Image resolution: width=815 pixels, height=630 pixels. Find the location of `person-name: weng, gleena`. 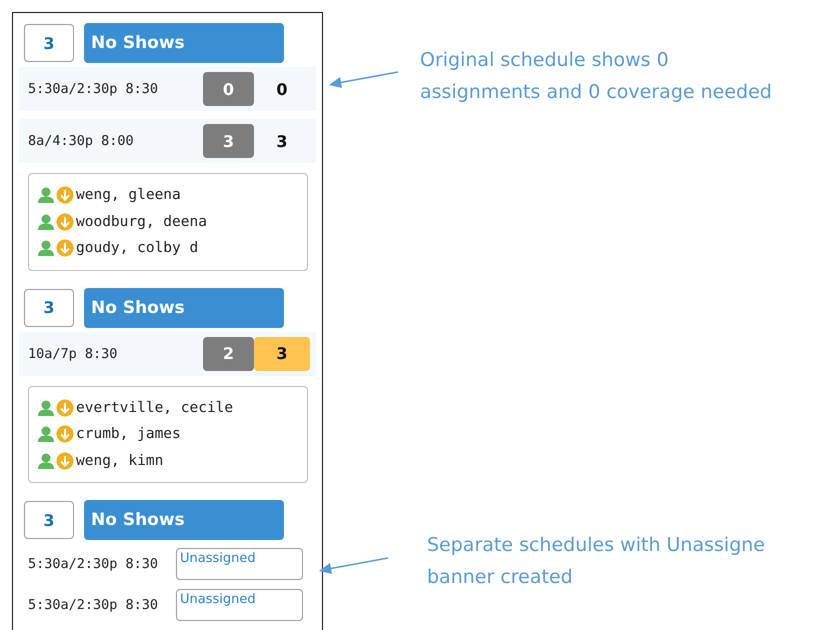

person-name: weng, gleena is located at coordinates (128, 195).